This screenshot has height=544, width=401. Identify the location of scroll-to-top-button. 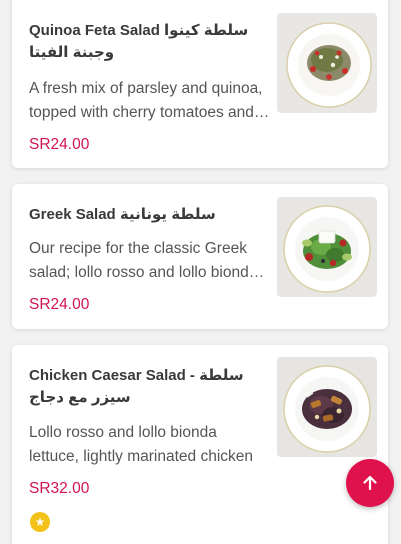
(370, 483).